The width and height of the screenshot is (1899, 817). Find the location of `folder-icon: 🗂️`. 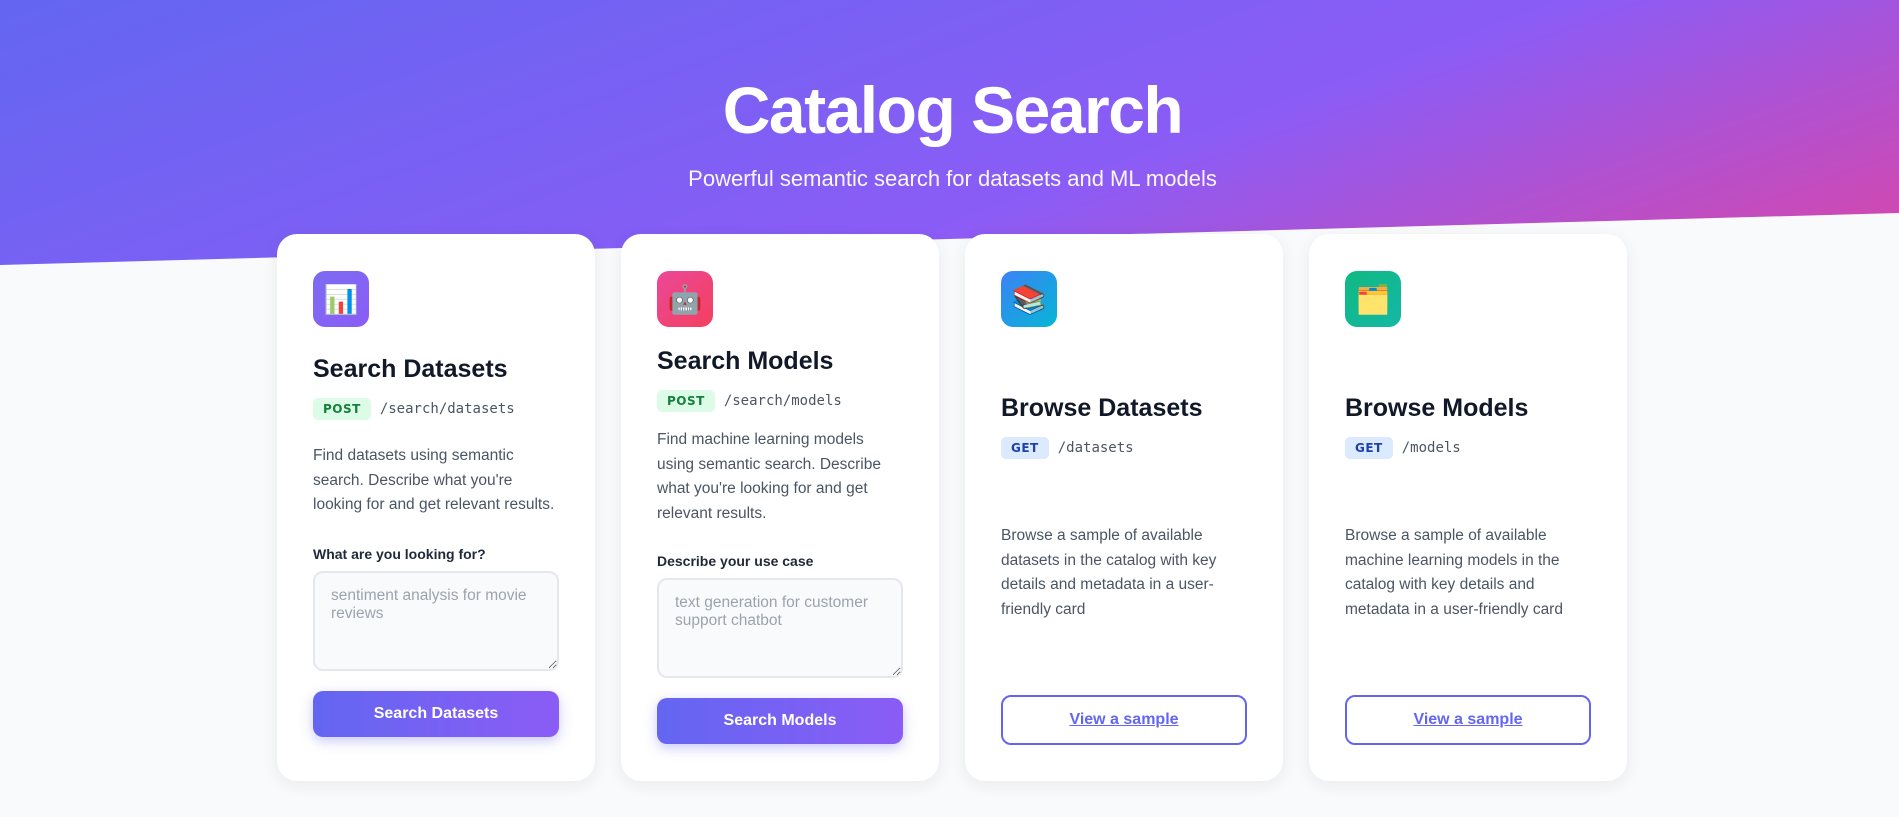

folder-icon: 🗂️ is located at coordinates (1373, 299).